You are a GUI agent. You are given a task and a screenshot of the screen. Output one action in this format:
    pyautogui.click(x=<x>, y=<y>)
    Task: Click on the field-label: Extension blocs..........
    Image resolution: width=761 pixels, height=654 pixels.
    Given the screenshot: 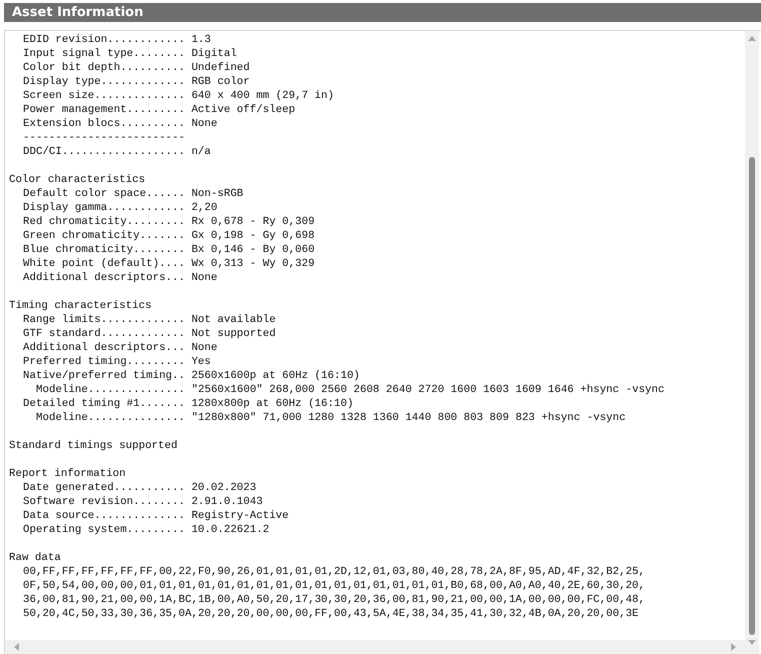 What is the action you would take?
    pyautogui.click(x=104, y=124)
    